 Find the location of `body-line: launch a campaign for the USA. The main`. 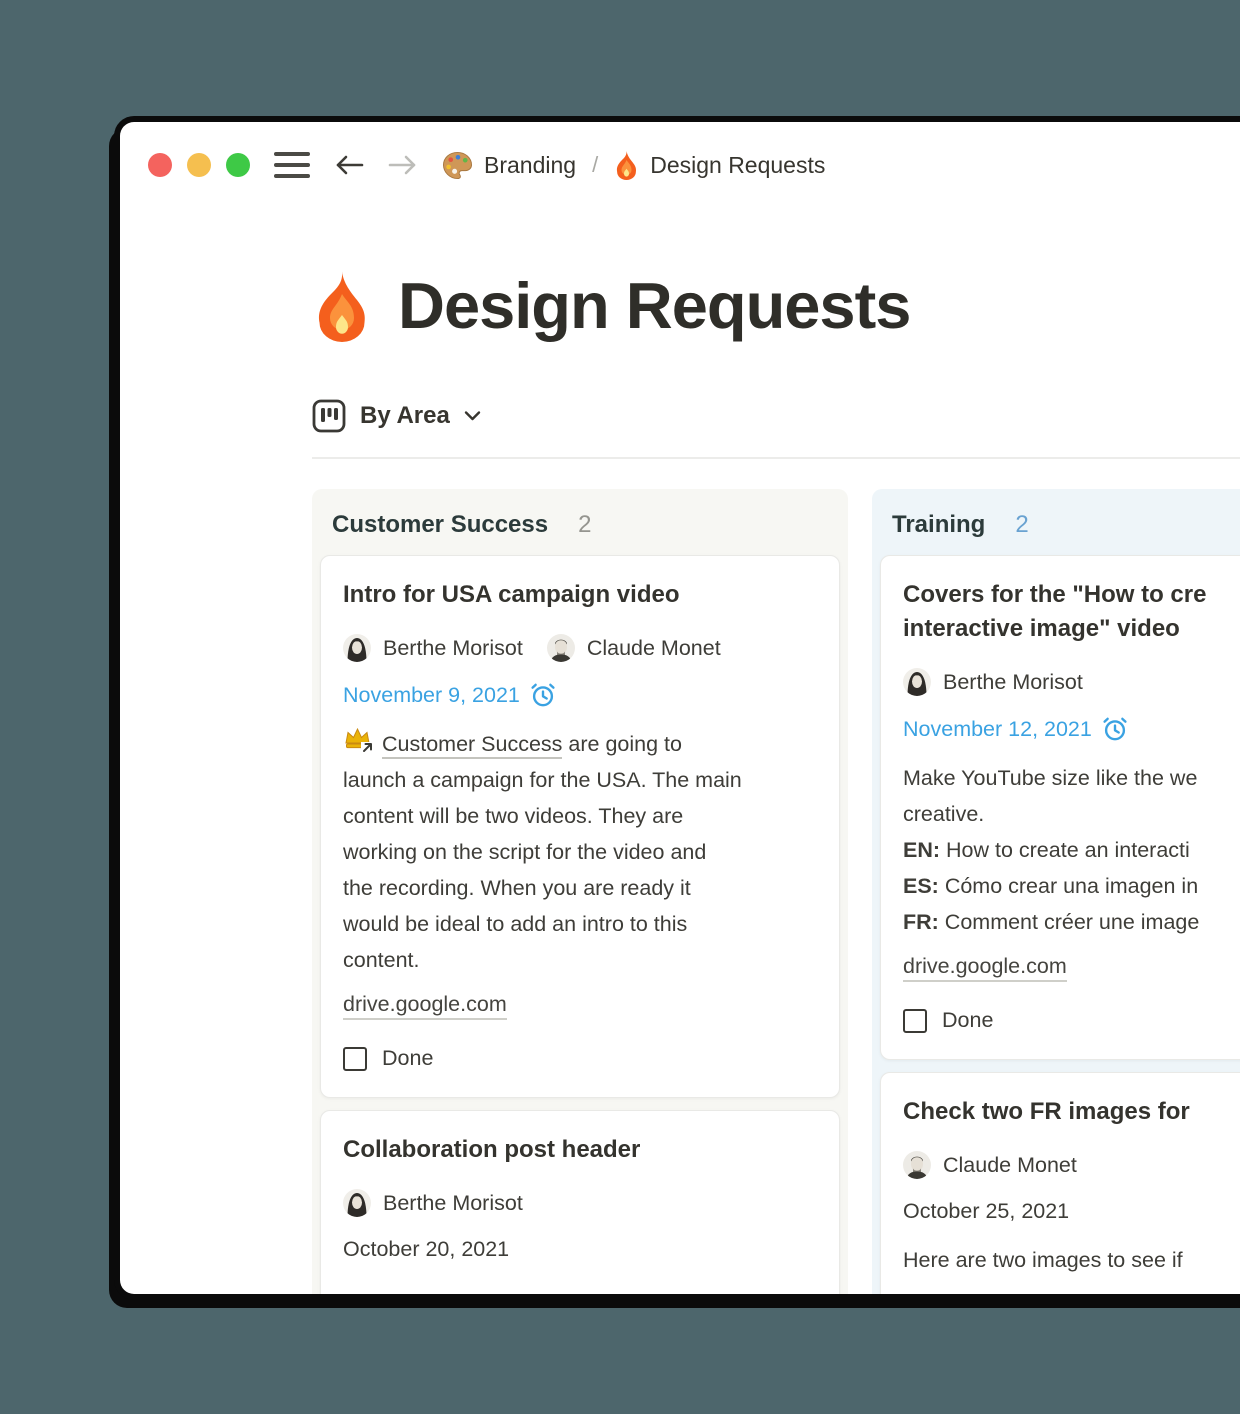

body-line: launch a campaign for the USA. The main is located at coordinates (542, 780).